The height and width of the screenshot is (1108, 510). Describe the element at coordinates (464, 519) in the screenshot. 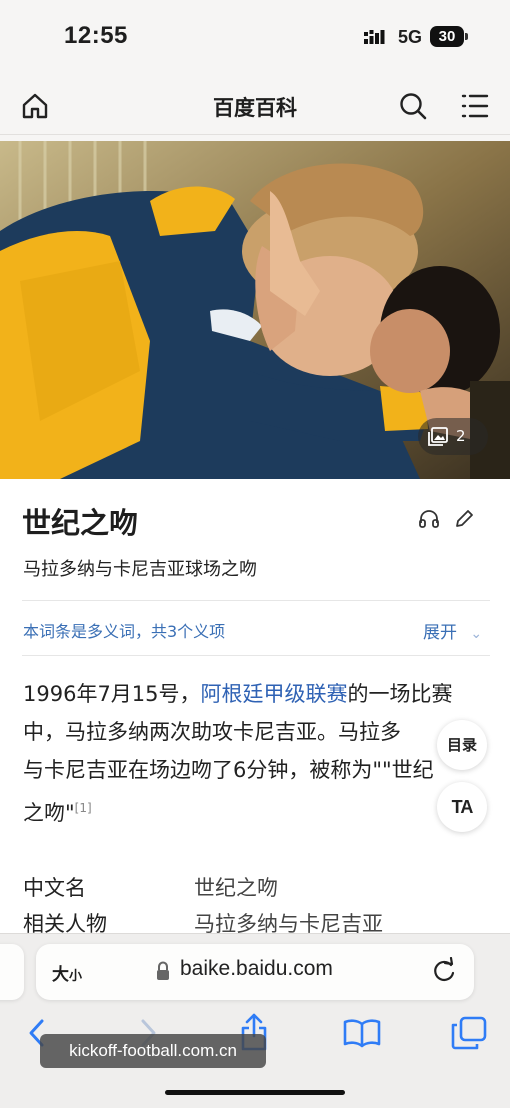

I see `edit-pencil-icon` at that location.